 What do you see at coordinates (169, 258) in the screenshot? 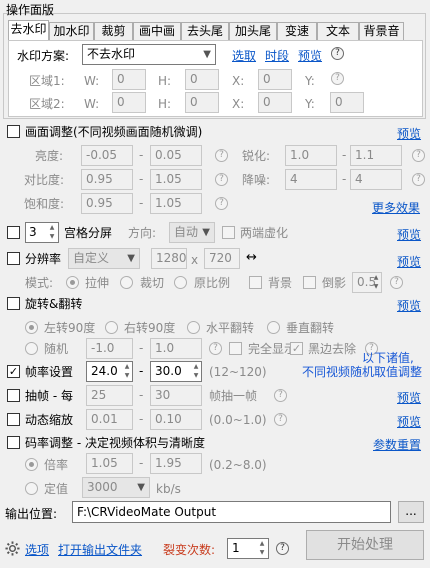
I see `resolution-width-input: 1280` at bounding box center [169, 258].